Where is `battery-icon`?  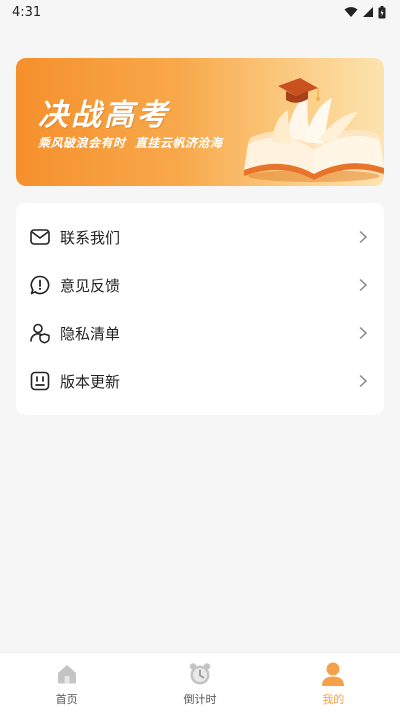 battery-icon is located at coordinates (382, 11).